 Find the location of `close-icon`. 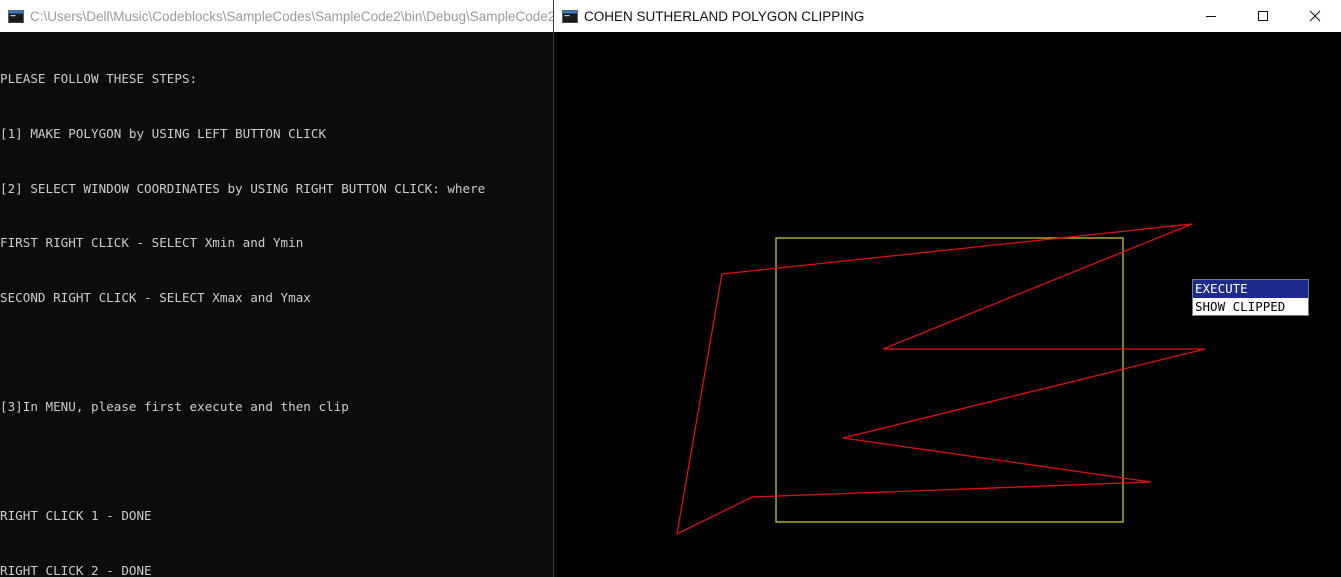

close-icon is located at coordinates (1315, 16).